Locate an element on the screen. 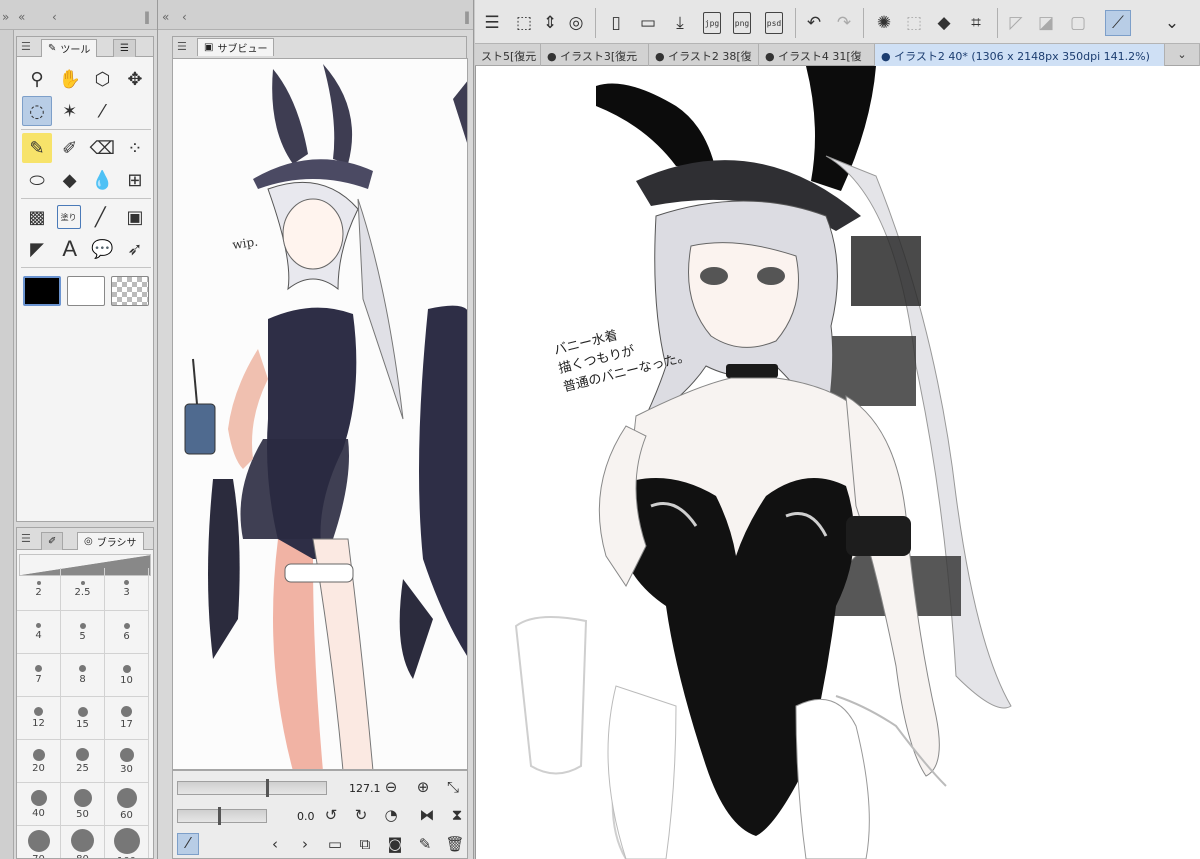 Image resolution: width=1200 pixels, height=859 pixels. flip-vertical-icon: ⧗ is located at coordinates (457, 815).